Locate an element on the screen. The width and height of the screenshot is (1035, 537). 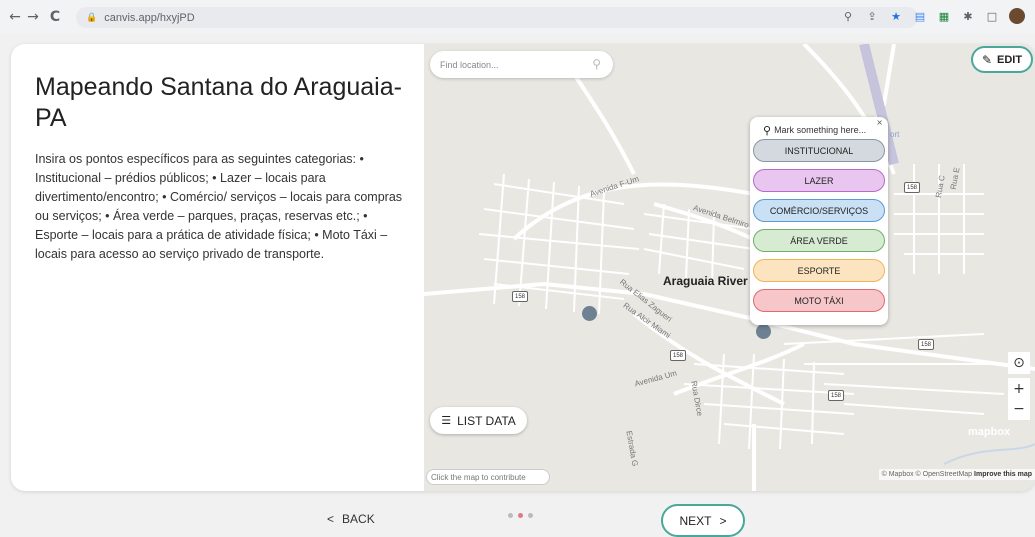
contribute-hint: Click the map to contribute is located at coordinates (488, 477).